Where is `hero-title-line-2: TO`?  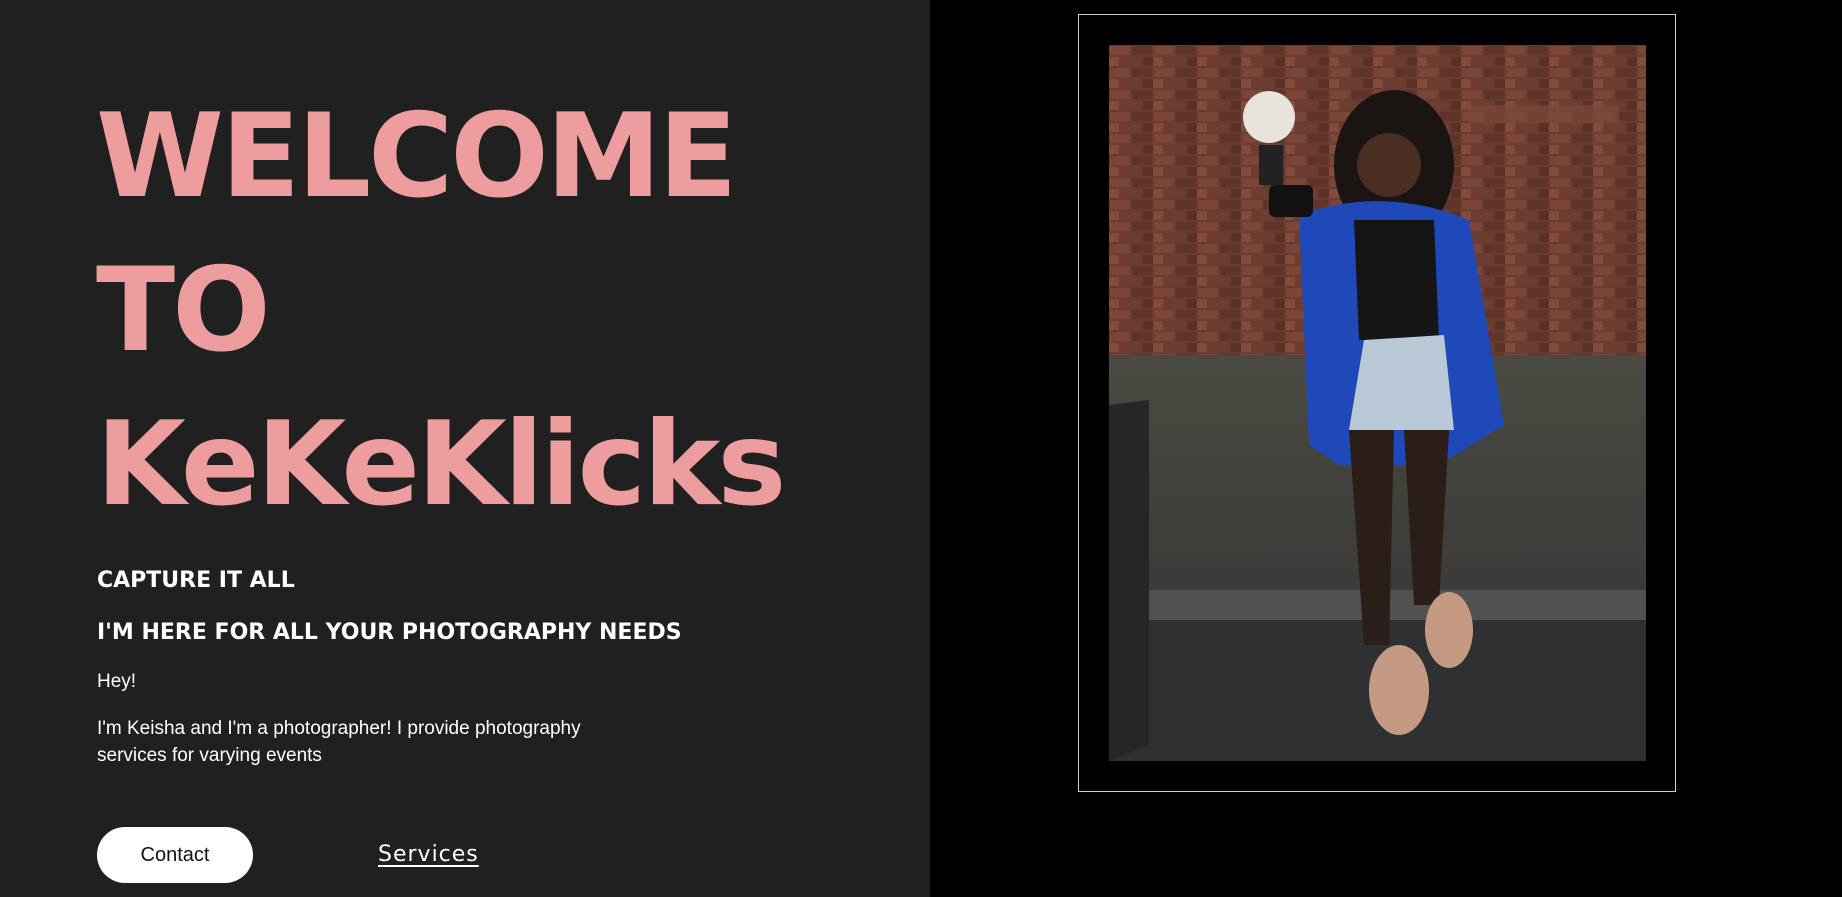 hero-title-line-2: TO is located at coordinates (183, 310).